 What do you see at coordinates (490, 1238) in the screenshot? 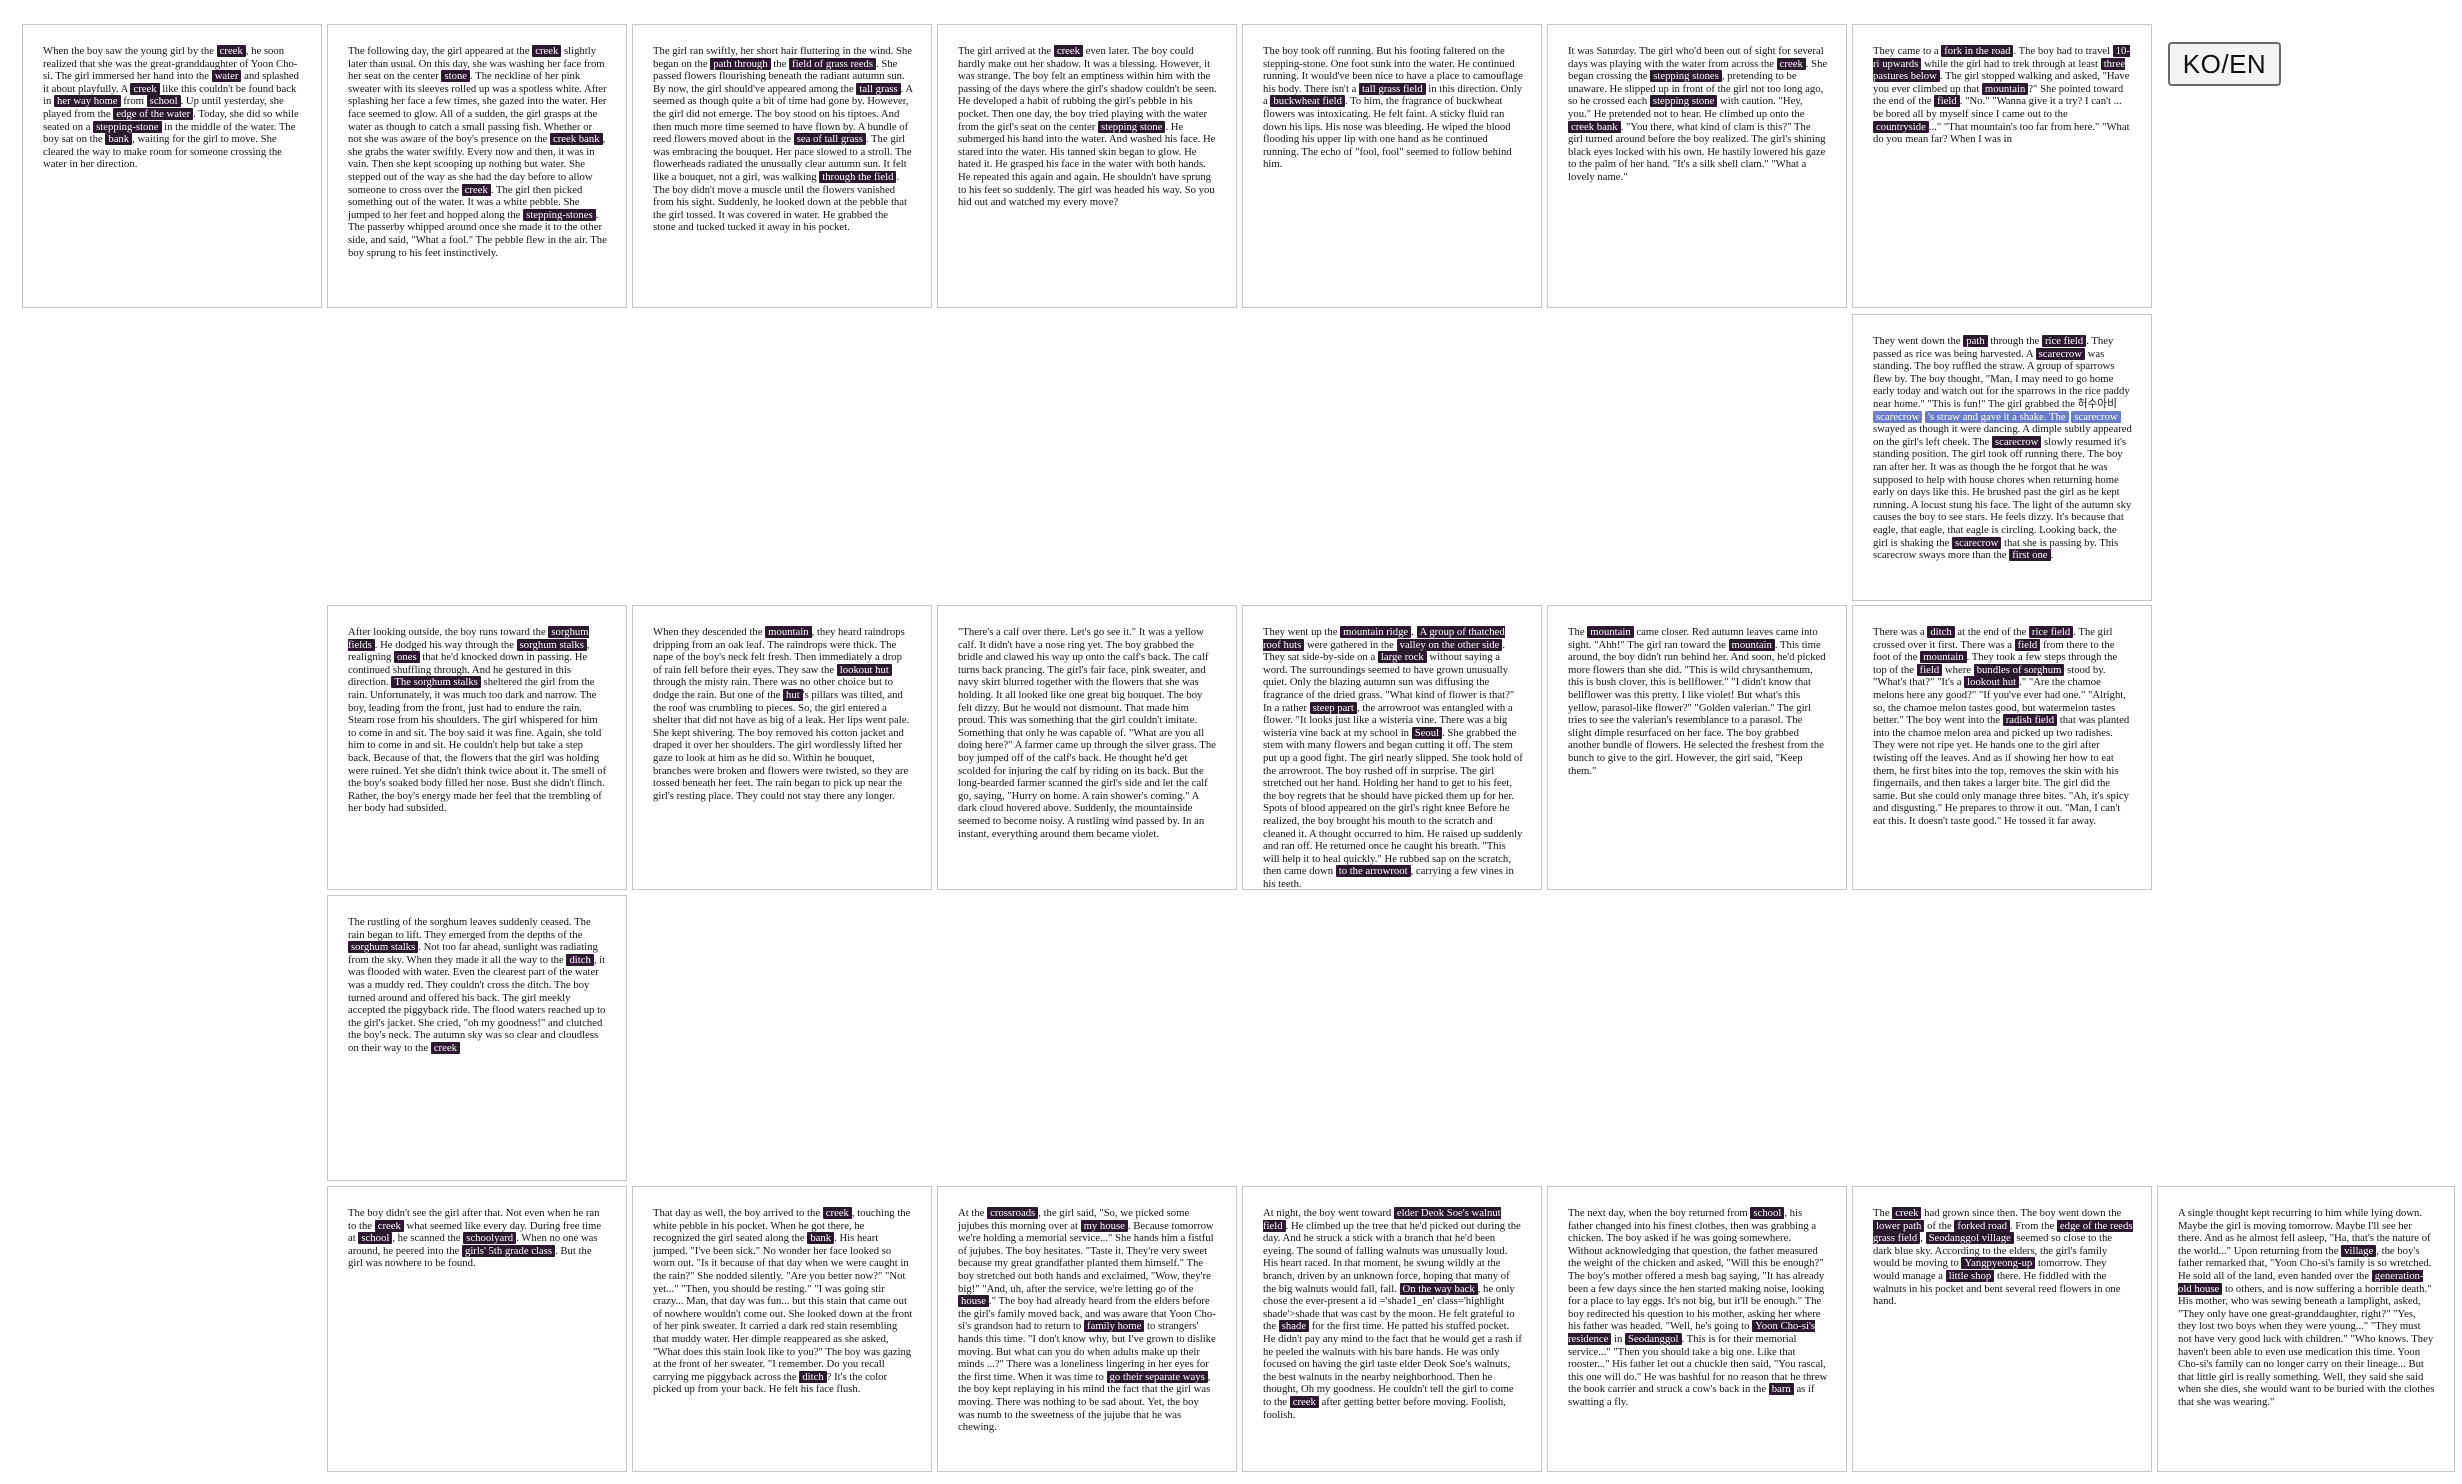
I see `highlighted-term: schoolyard` at bounding box center [490, 1238].